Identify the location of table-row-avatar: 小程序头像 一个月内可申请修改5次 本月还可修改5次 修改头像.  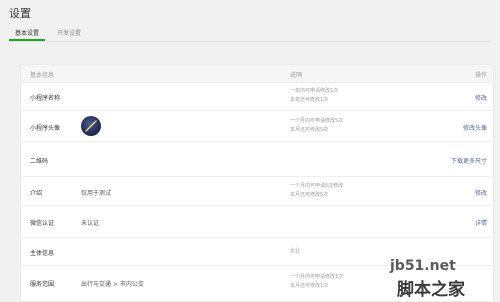
(257, 126).